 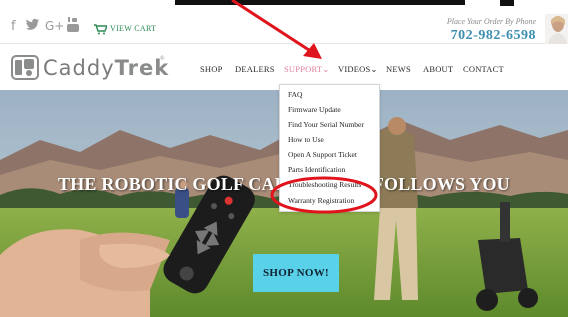 I want to click on cart-icon, so click(x=101, y=28).